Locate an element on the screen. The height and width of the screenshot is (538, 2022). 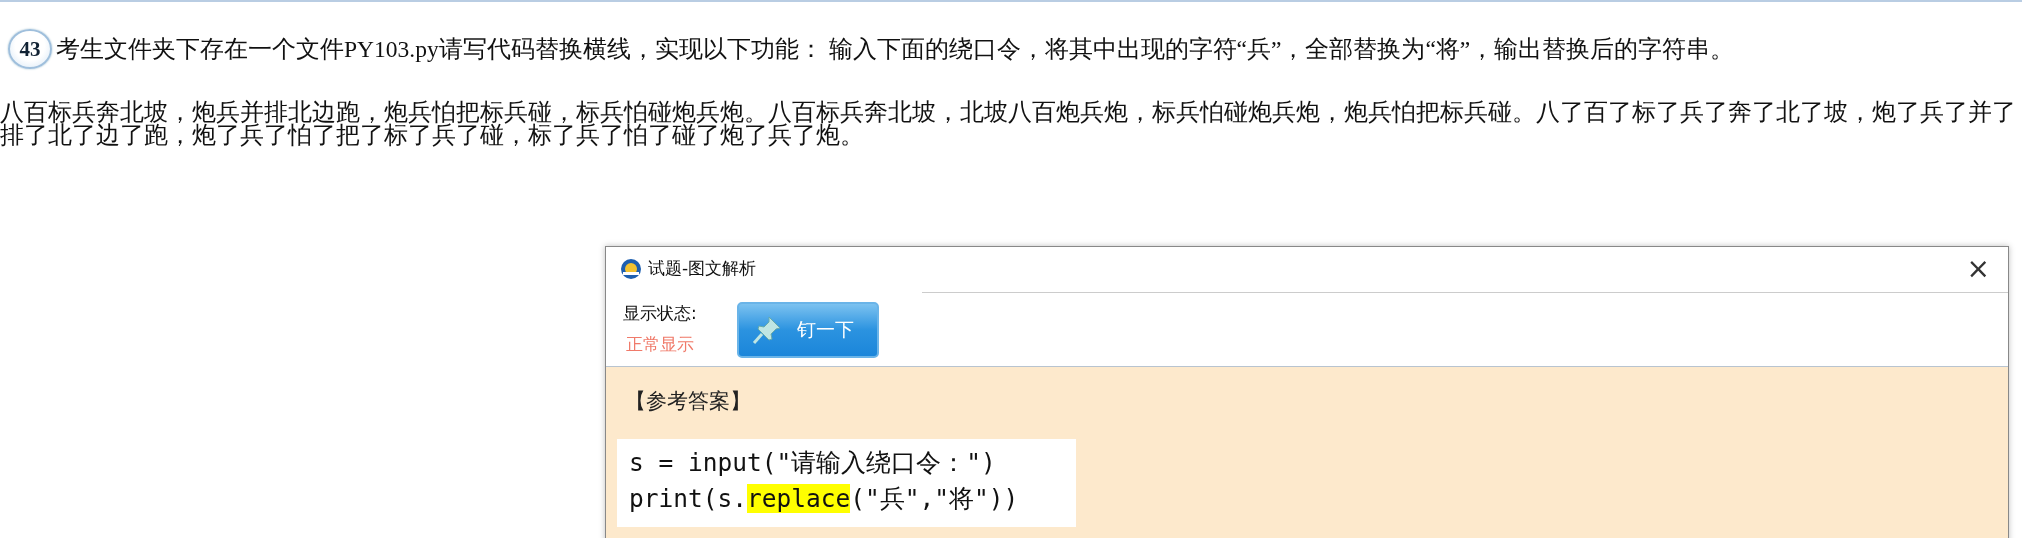
dialog-title: 试题-图文解析 is located at coordinates (703, 269).